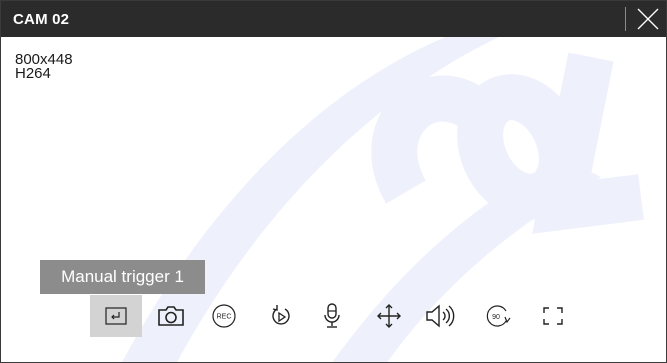 This screenshot has width=667, height=363. Describe the element at coordinates (122, 277) in the screenshot. I see `tooltip: Manual trigger 1` at that location.